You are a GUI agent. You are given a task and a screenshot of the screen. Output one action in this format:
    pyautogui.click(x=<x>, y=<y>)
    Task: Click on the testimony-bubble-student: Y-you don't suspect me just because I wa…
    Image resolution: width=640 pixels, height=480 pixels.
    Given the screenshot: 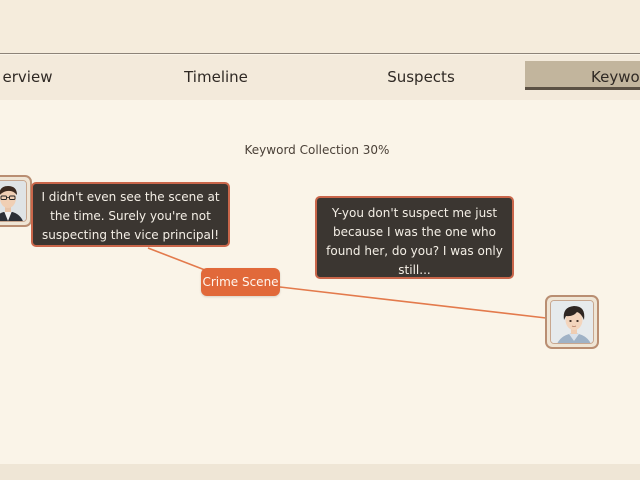 What is the action you would take?
    pyautogui.click(x=414, y=237)
    